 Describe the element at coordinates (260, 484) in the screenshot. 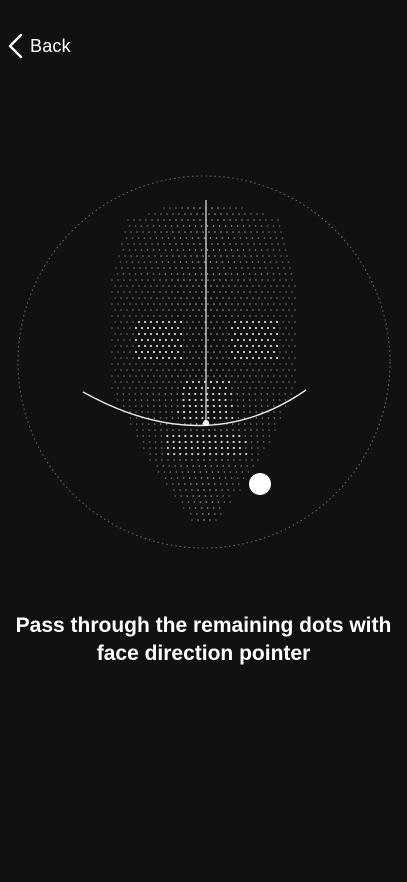

I see `target-dot` at that location.